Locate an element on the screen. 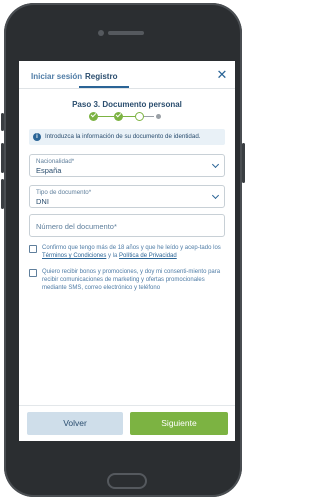  step-2-done is located at coordinates (118, 116).